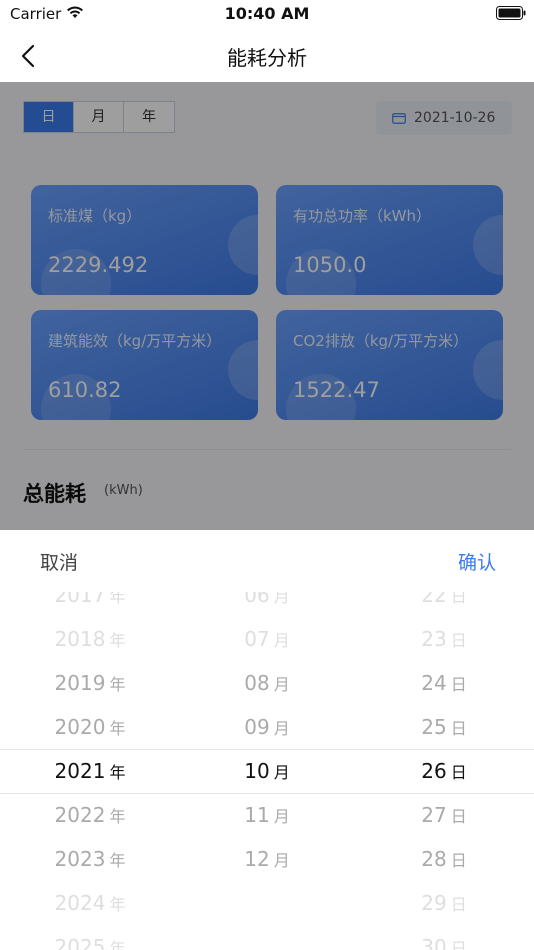 The image size is (534, 950). I want to click on day-option-number: 29, so click(434, 903).